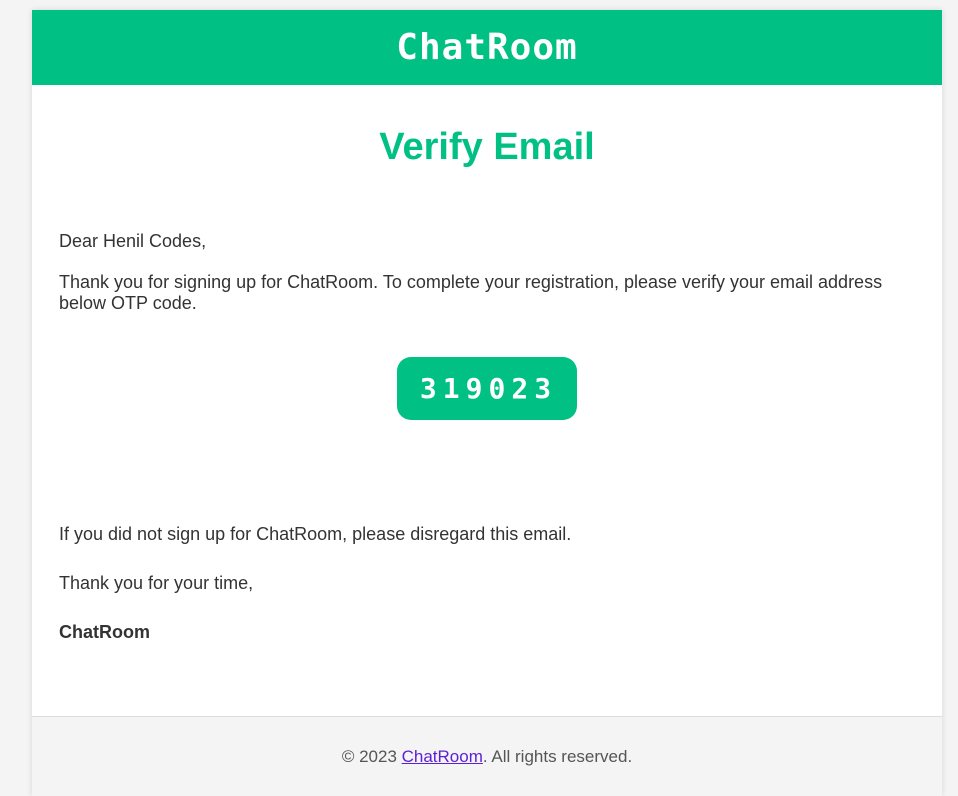 This screenshot has width=958, height=796. What do you see at coordinates (442, 756) in the screenshot?
I see `footer-chatroom-link: ChatRoom` at bounding box center [442, 756].